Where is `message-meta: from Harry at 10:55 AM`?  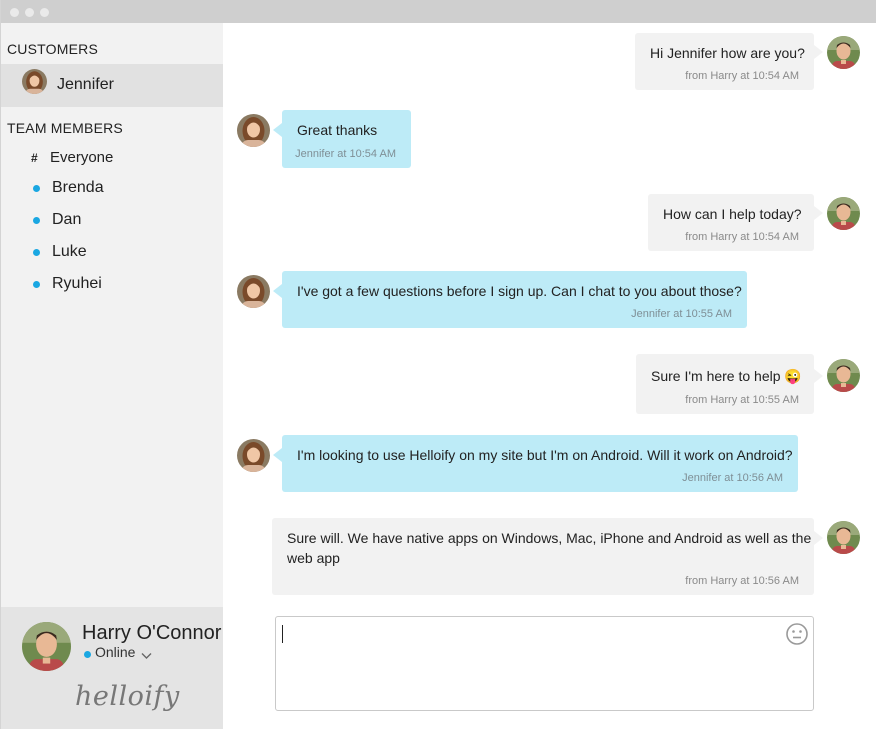
message-meta: from Harry at 10:55 AM is located at coordinates (742, 400).